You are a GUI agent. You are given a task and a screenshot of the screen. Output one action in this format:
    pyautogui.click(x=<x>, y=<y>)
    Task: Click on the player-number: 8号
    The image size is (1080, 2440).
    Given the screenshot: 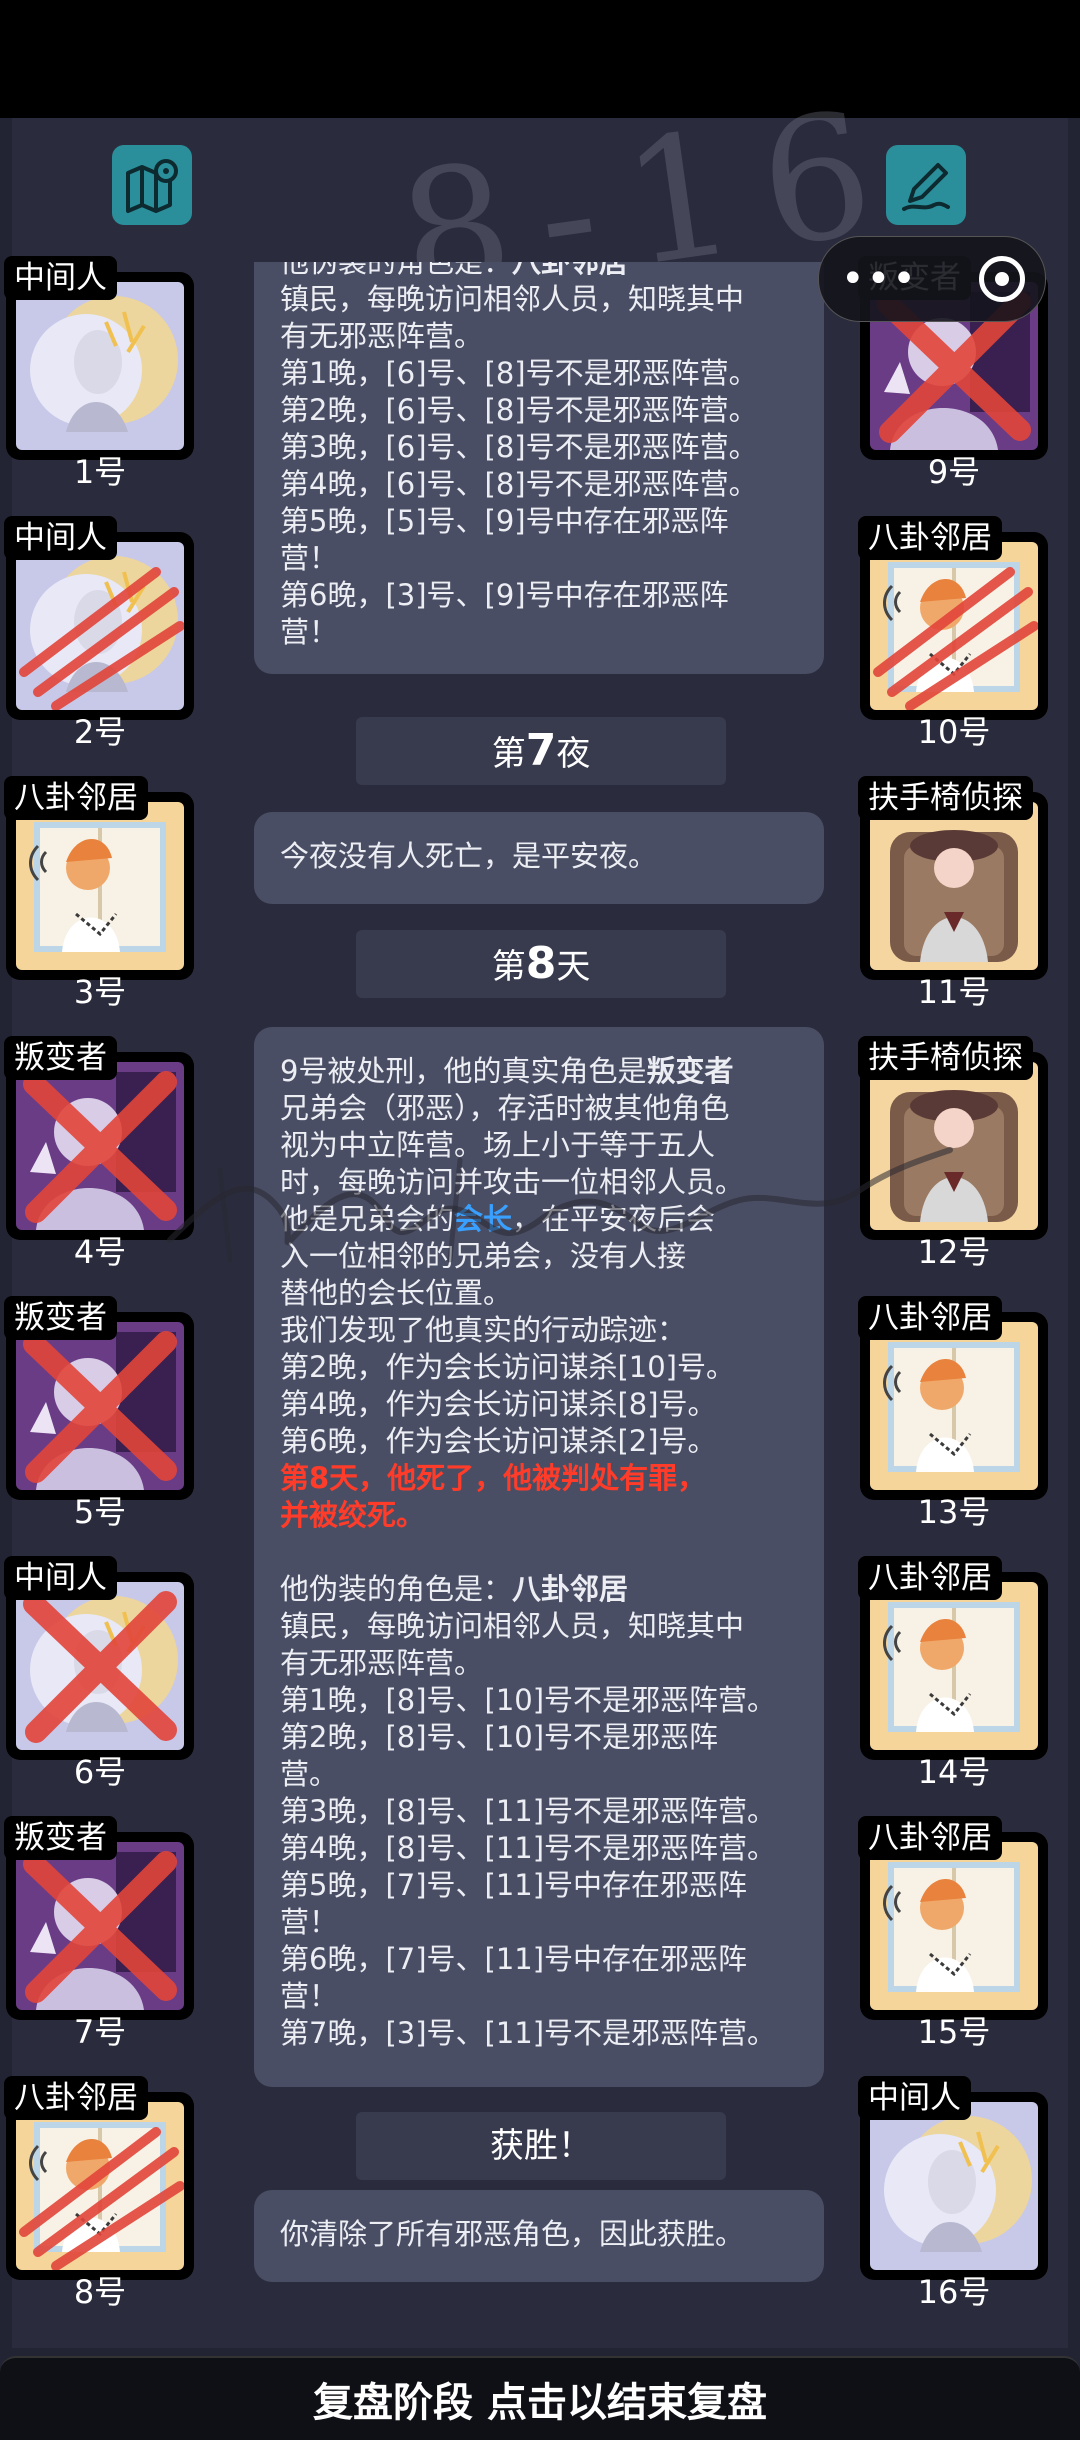 What is the action you would take?
    pyautogui.click(x=100, y=2292)
    